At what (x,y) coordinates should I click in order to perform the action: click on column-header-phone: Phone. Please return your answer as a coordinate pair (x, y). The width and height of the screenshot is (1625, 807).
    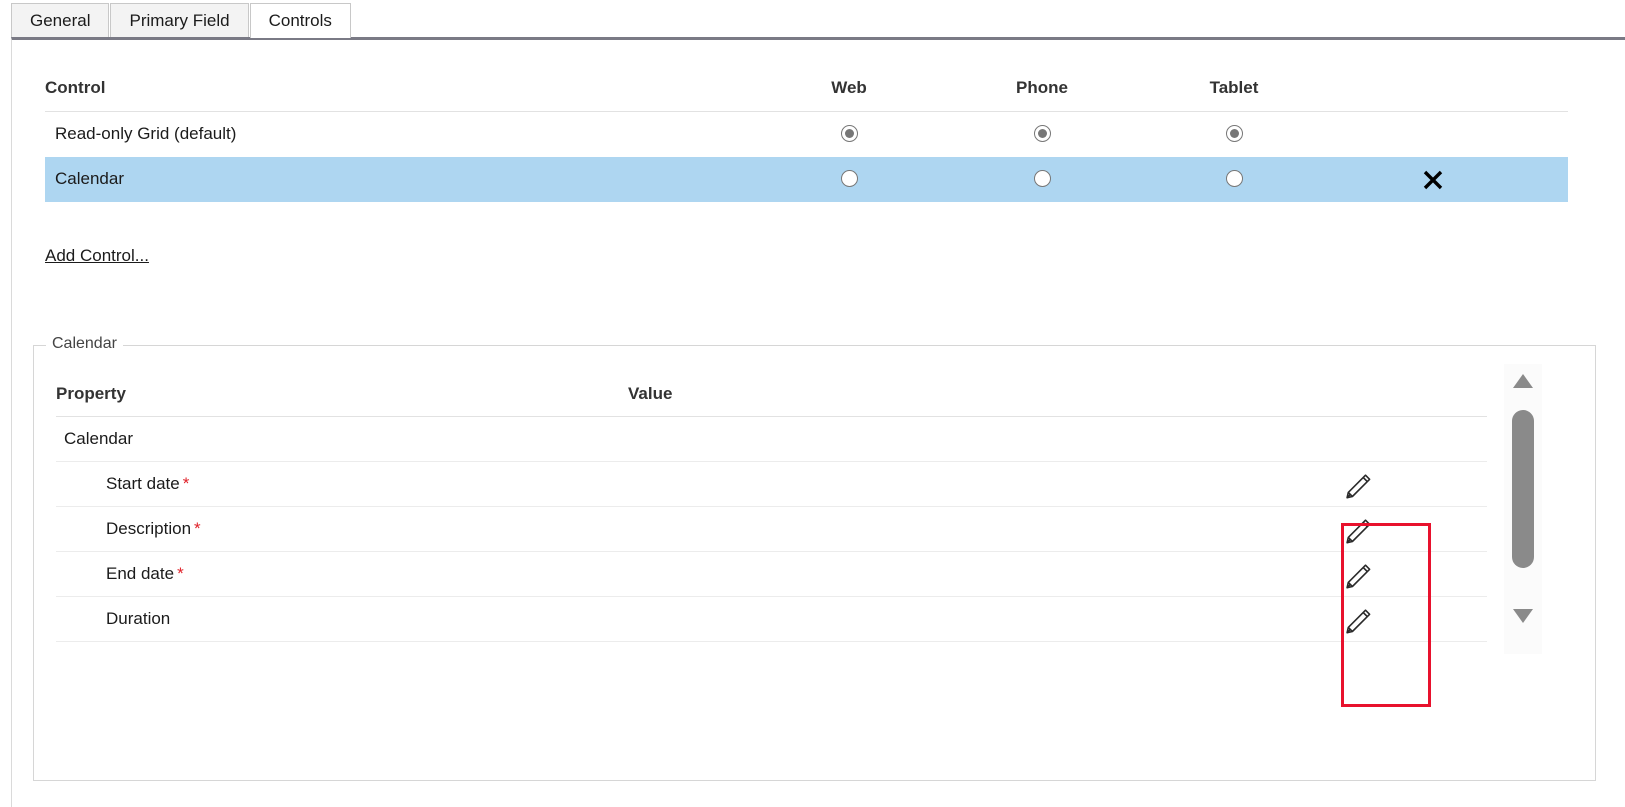
    Looking at the image, I should click on (1042, 87).